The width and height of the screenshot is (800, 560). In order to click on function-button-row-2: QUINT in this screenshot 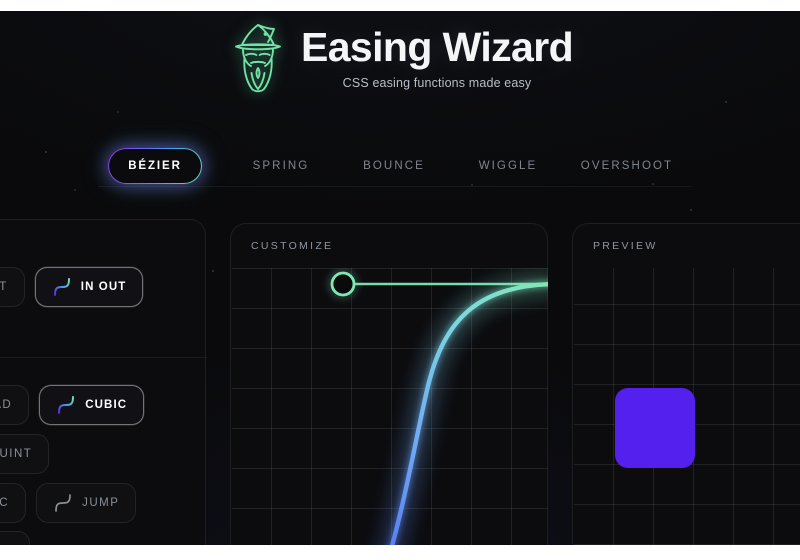, I will do `click(25, 454)`.